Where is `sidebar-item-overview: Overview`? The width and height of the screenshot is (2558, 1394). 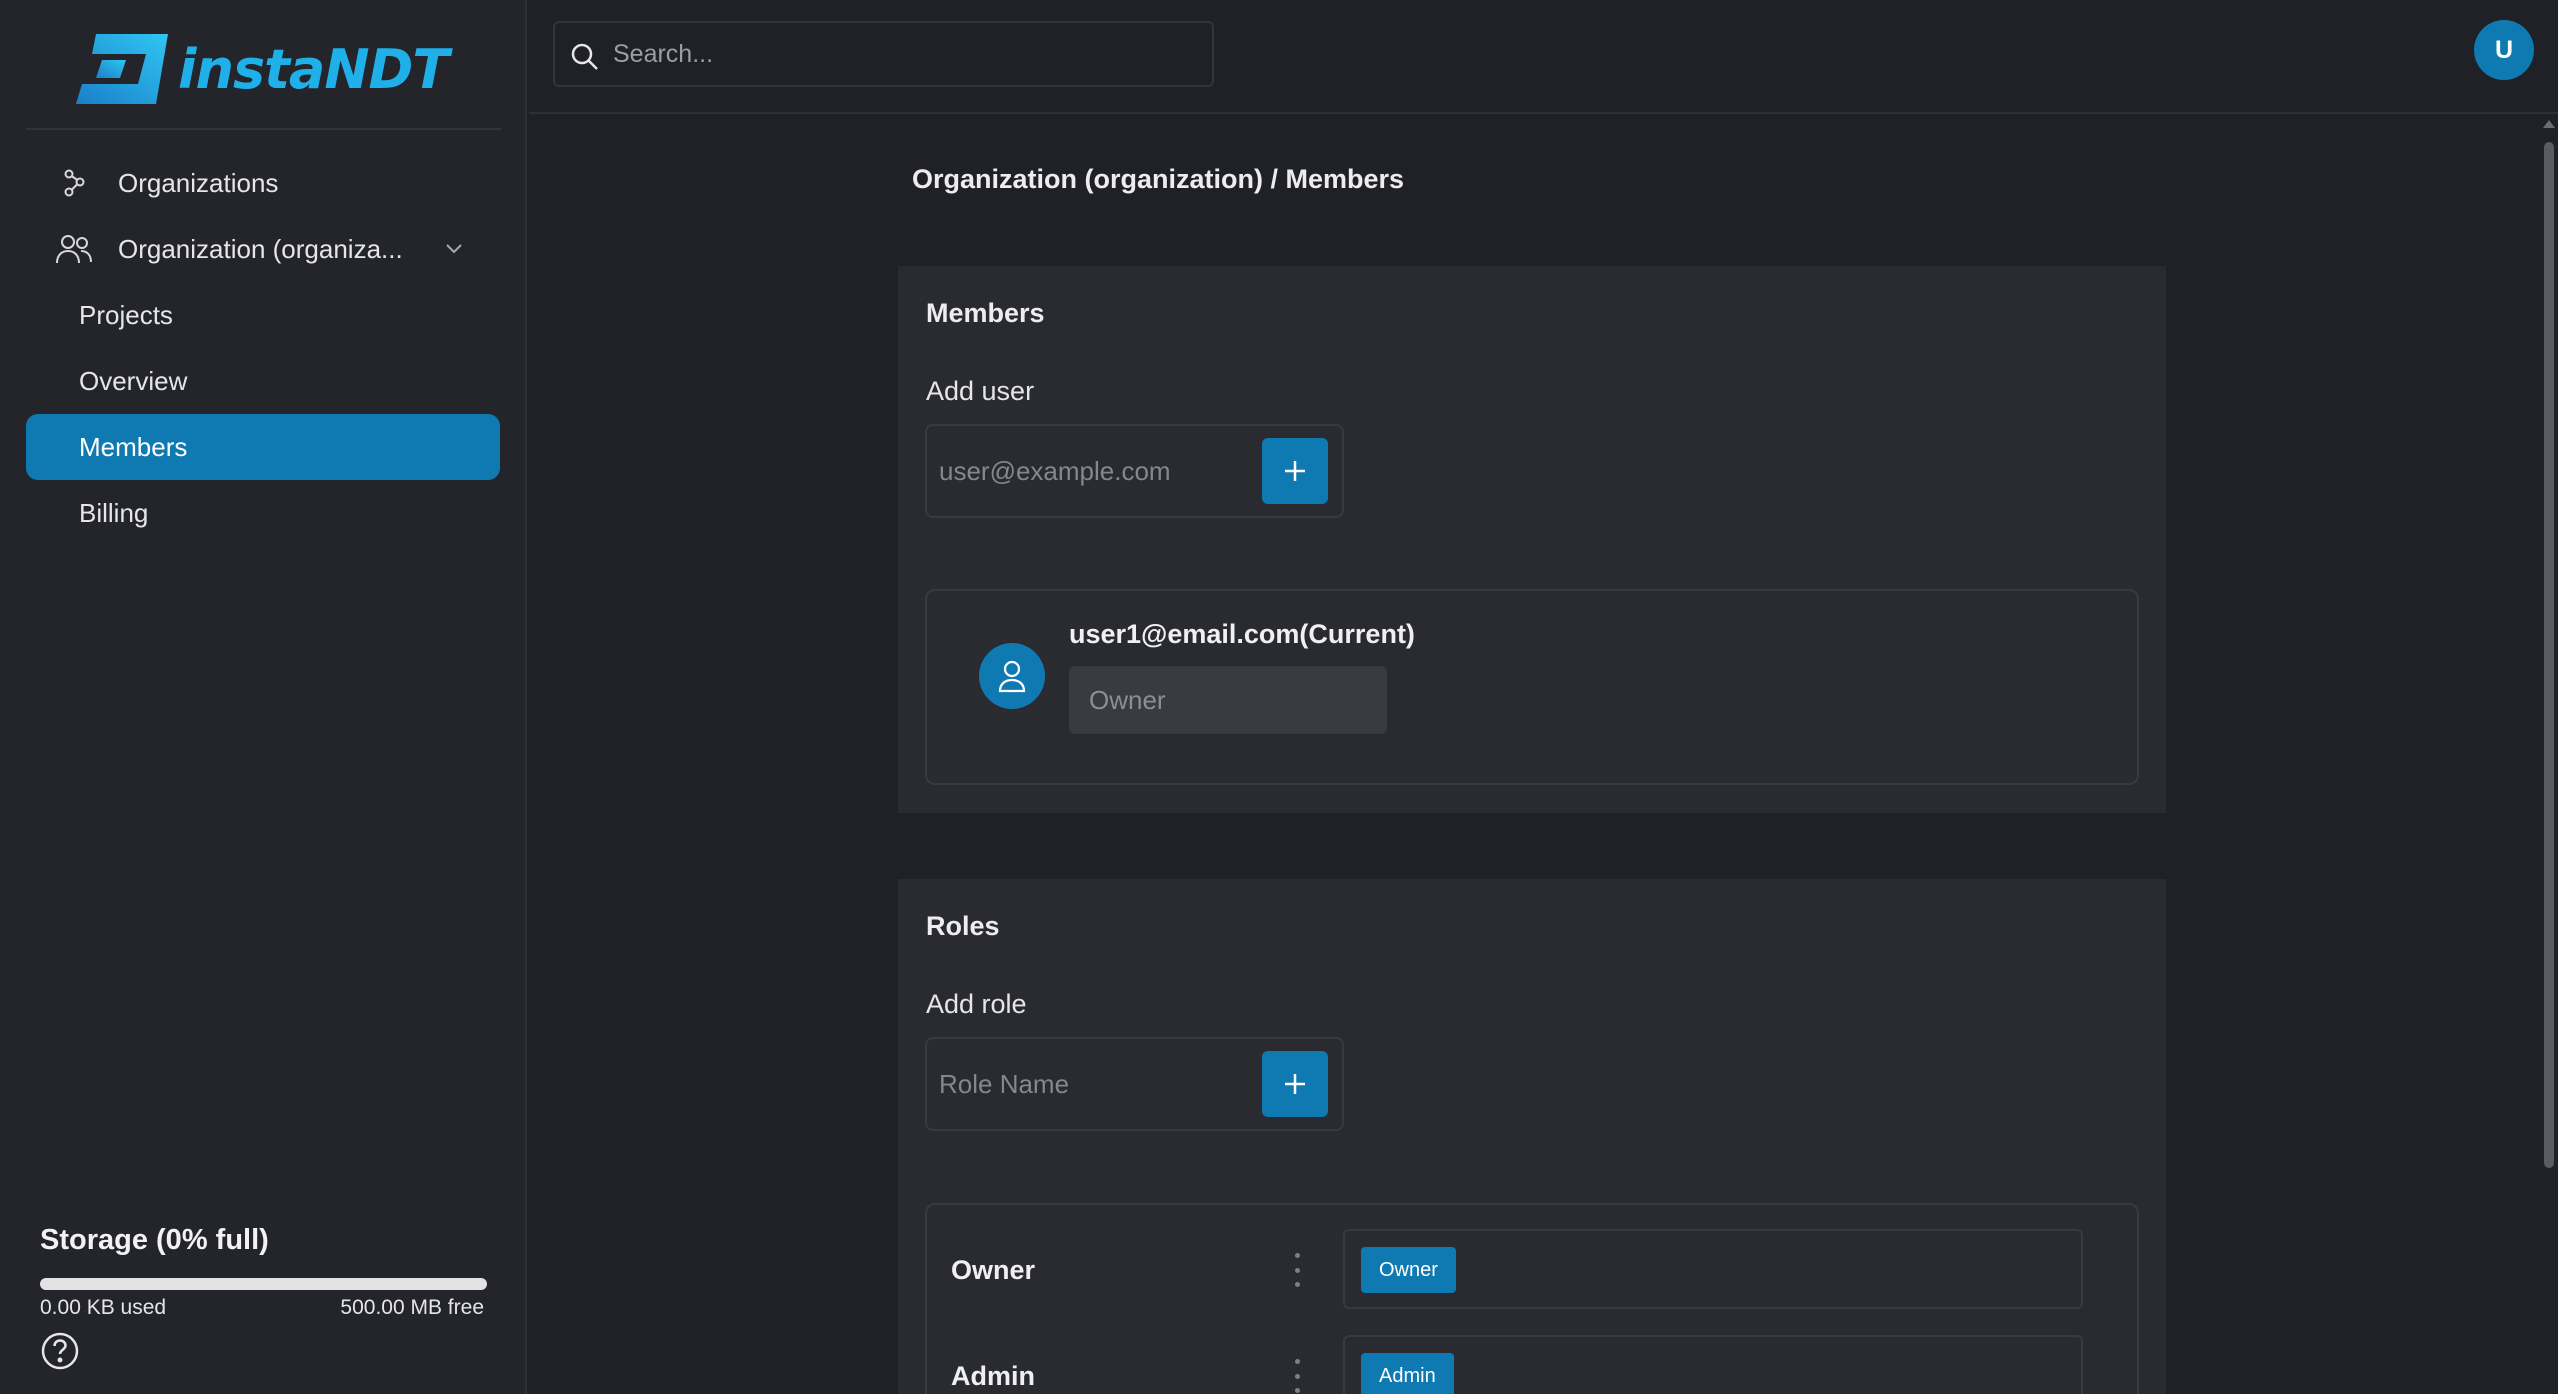
sidebar-item-overview: Overview is located at coordinates (263, 381).